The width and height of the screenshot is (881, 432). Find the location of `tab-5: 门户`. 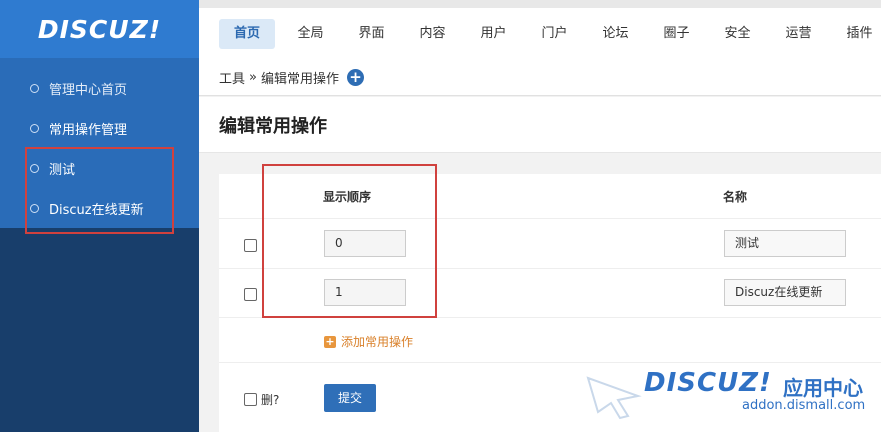

tab-5: 门户 is located at coordinates (554, 34).